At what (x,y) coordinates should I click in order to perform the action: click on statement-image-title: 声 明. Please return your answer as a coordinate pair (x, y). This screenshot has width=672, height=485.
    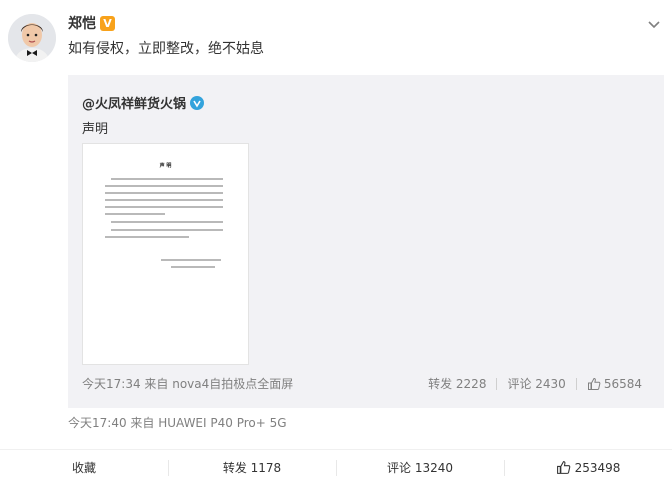
    Looking at the image, I should click on (165, 166).